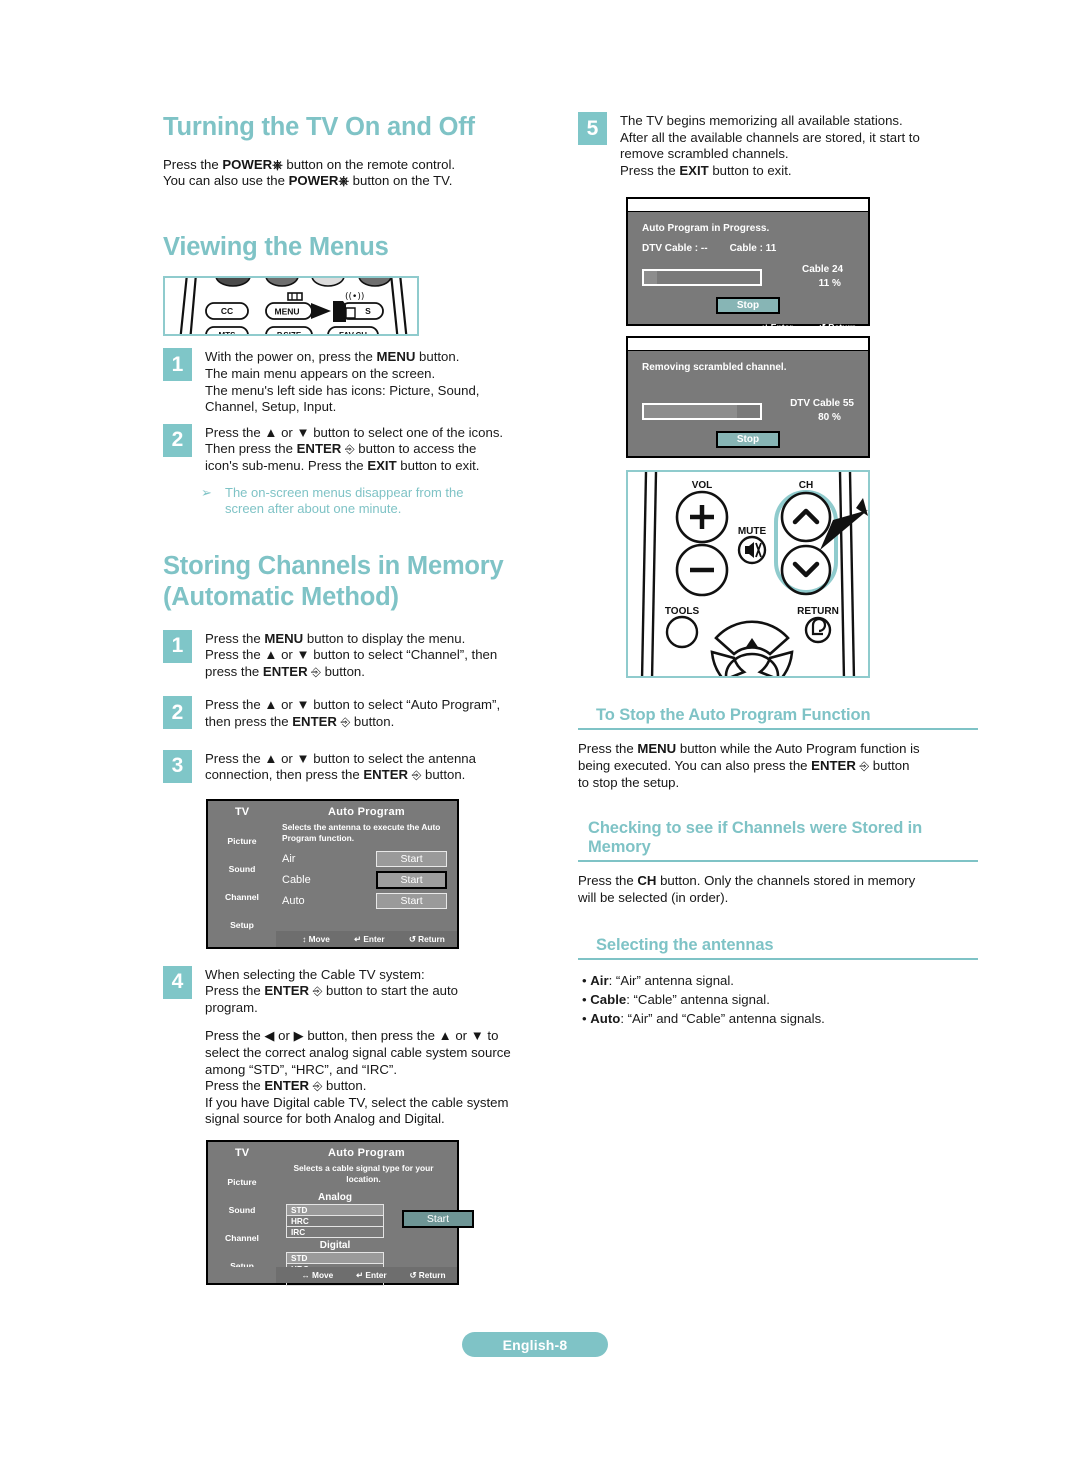 This screenshot has width=1080, height=1482. Describe the element at coordinates (335, 1222) in the screenshot. I see `osd-analog-option-hrc: HRC` at that location.